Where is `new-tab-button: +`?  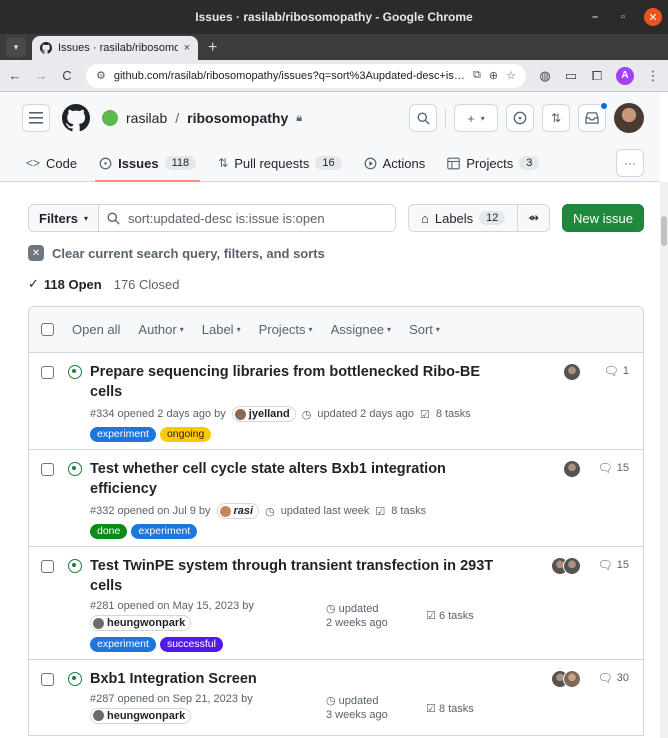 new-tab-button: + is located at coordinates (212, 48).